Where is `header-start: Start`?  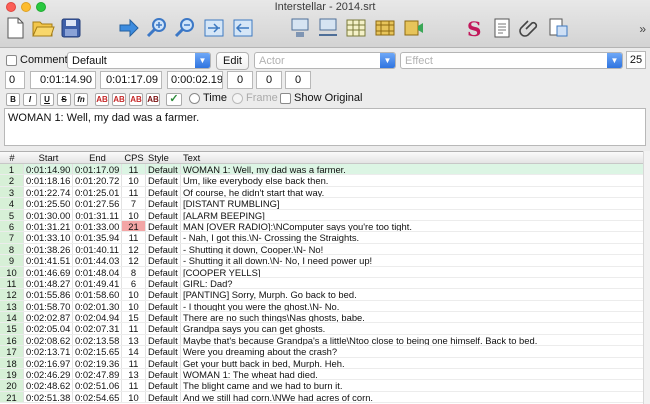
header-start: Start is located at coordinates (48, 157).